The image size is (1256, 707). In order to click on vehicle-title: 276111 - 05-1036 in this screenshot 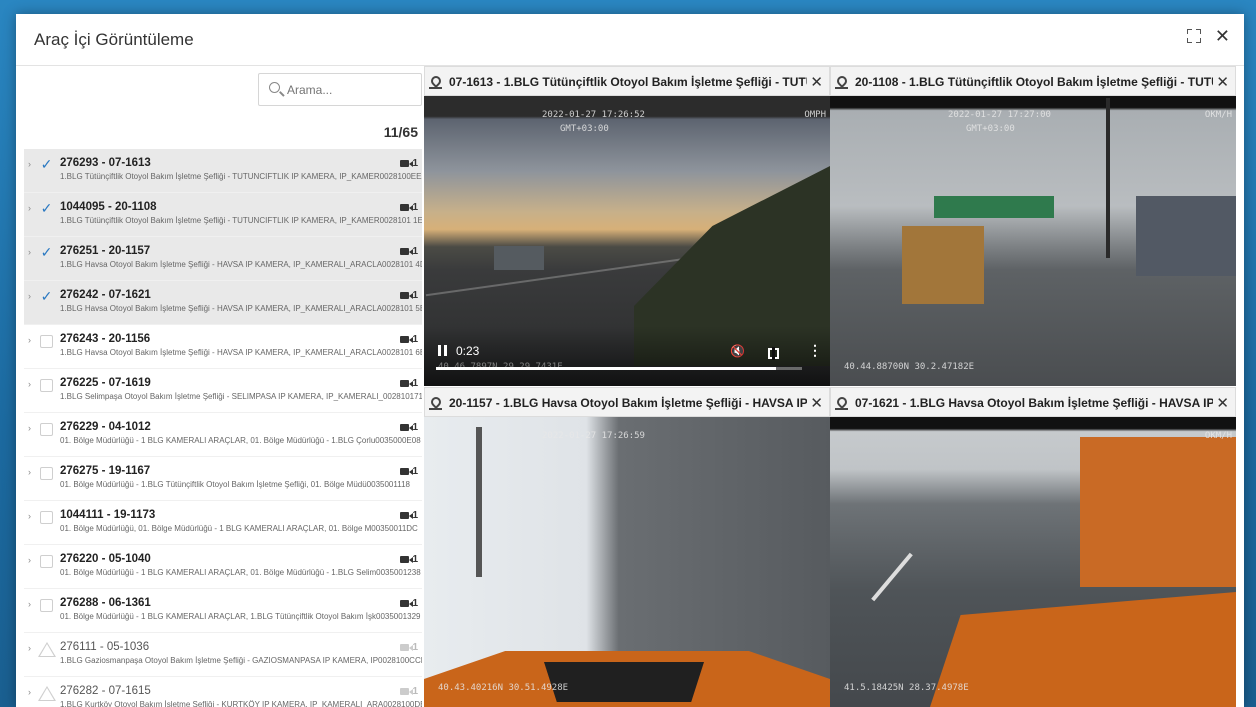, I will do `click(105, 647)`.